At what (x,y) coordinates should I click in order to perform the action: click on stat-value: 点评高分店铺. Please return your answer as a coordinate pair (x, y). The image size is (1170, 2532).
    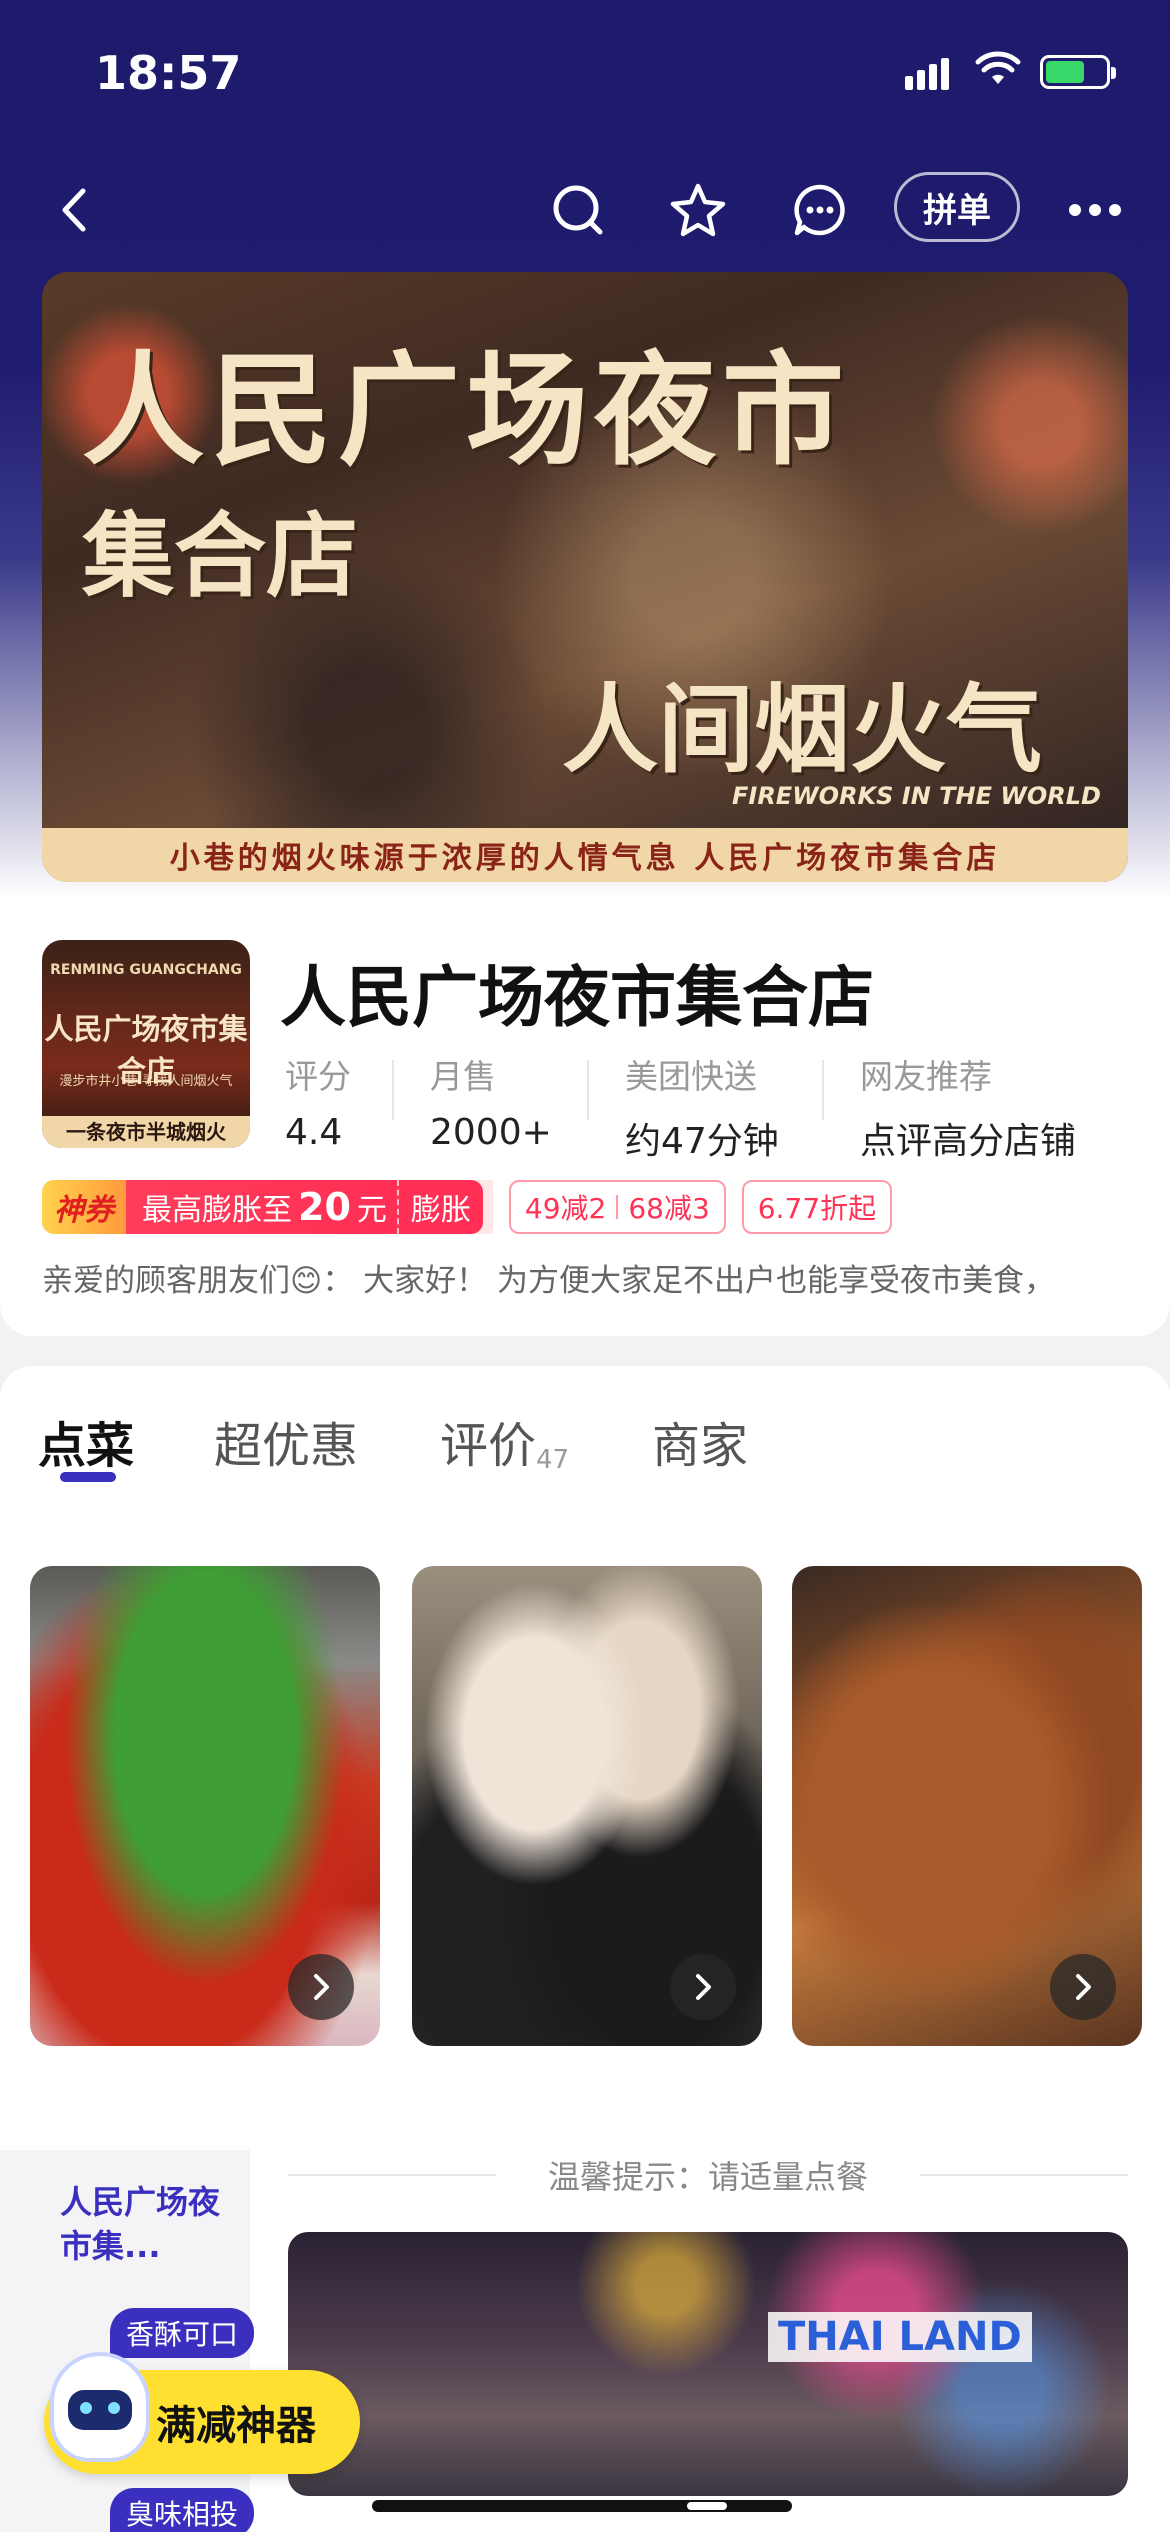
    Looking at the image, I should click on (968, 1141).